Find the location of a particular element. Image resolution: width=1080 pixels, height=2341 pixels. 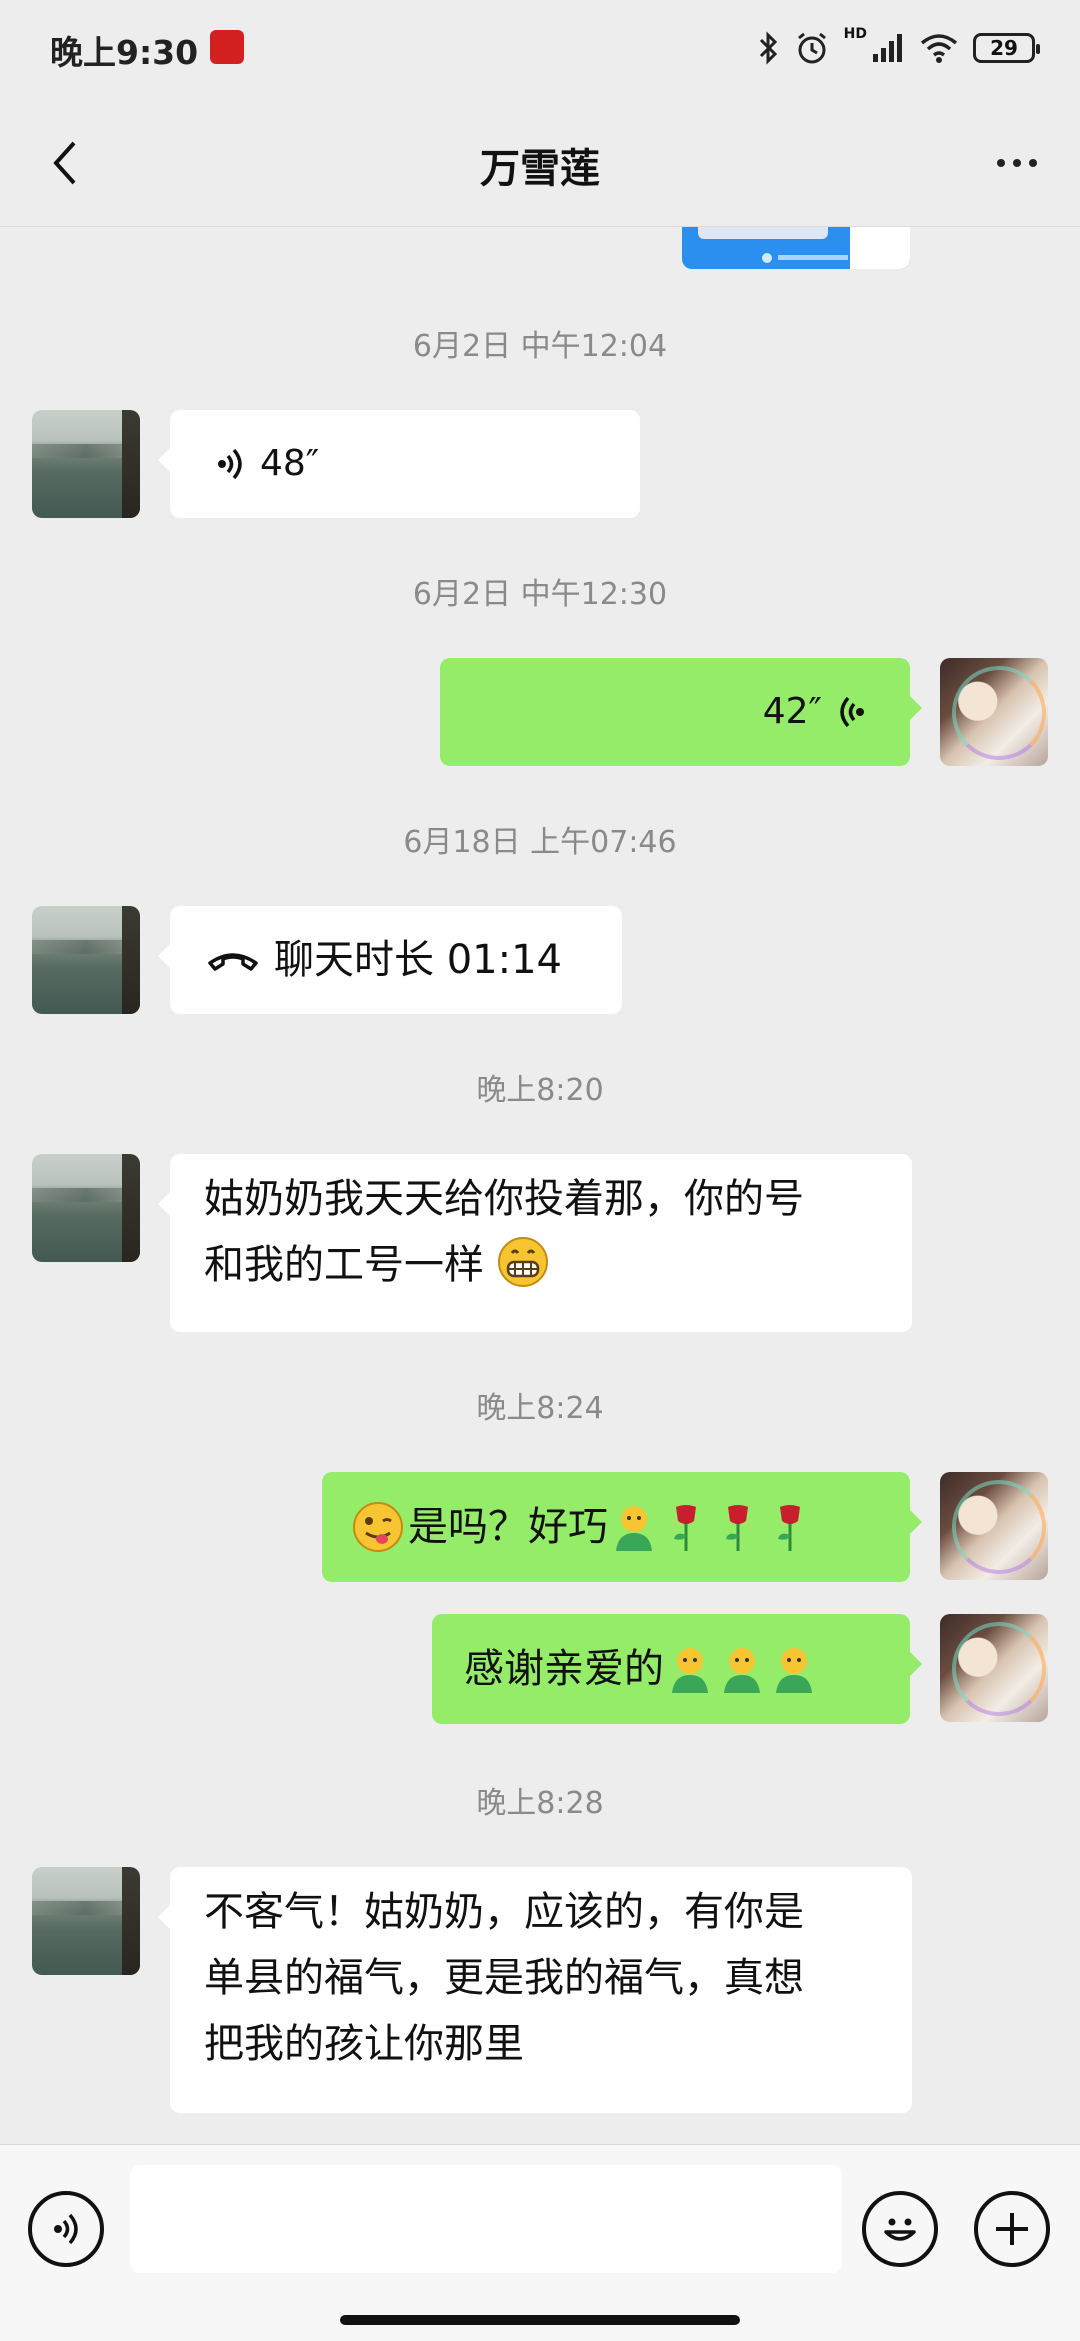

image-message-partial is located at coordinates (796, 248).